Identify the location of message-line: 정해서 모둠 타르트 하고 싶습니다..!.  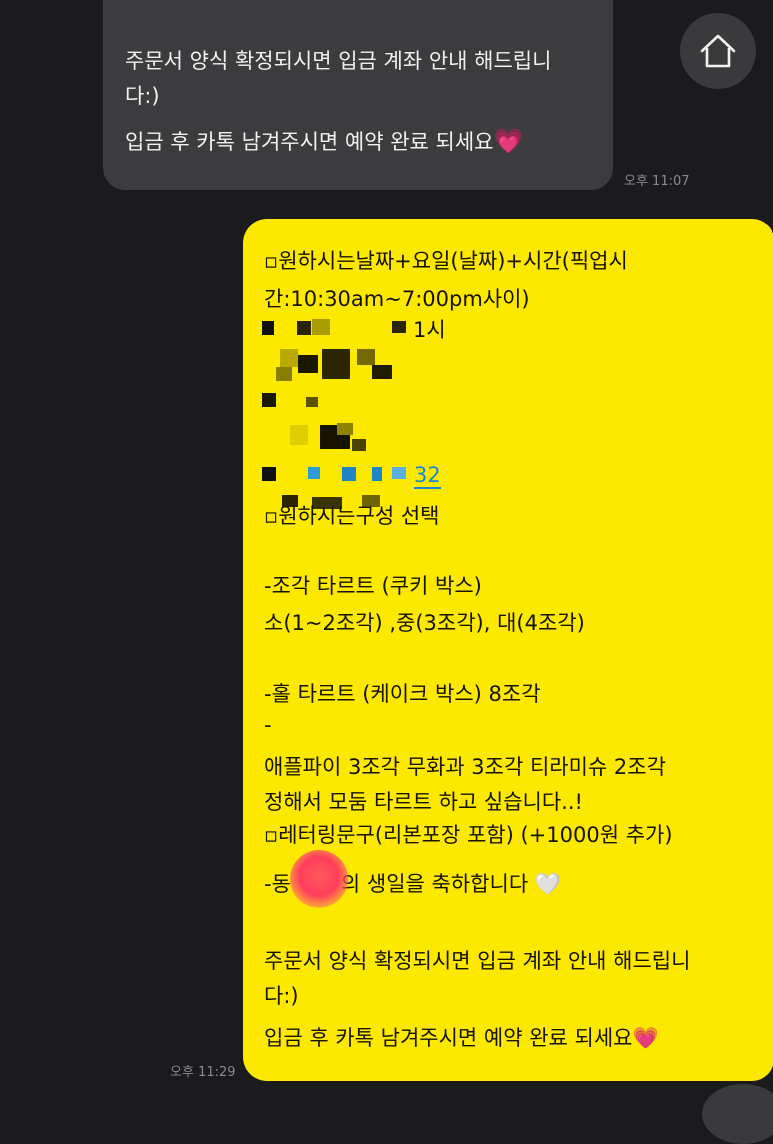
(423, 802).